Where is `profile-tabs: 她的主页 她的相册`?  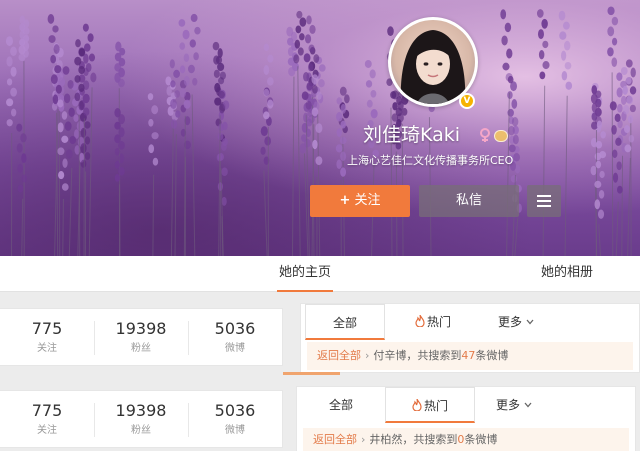
profile-tabs: 她的主页 她的相册 is located at coordinates (320, 274).